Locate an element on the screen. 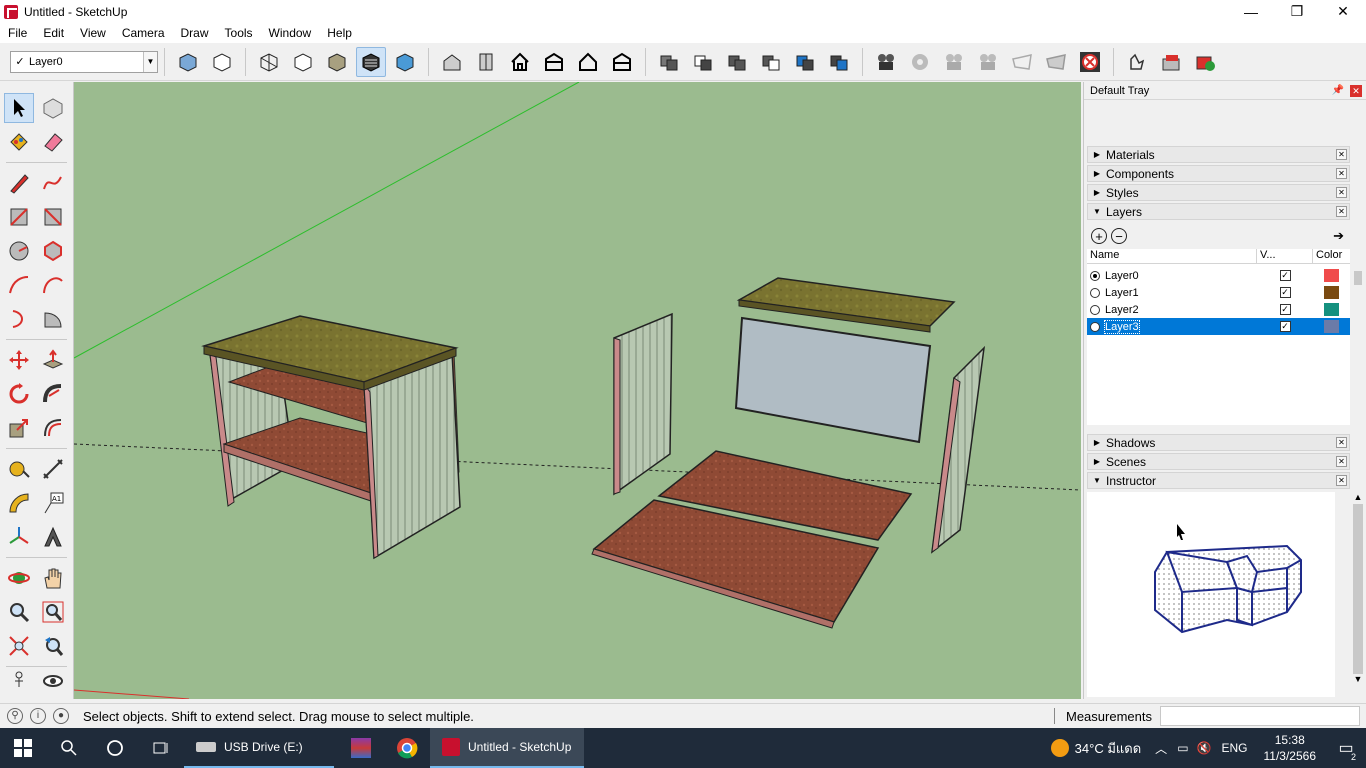  panel-styles: ▶ Styles ✕ is located at coordinates (1218, 192).